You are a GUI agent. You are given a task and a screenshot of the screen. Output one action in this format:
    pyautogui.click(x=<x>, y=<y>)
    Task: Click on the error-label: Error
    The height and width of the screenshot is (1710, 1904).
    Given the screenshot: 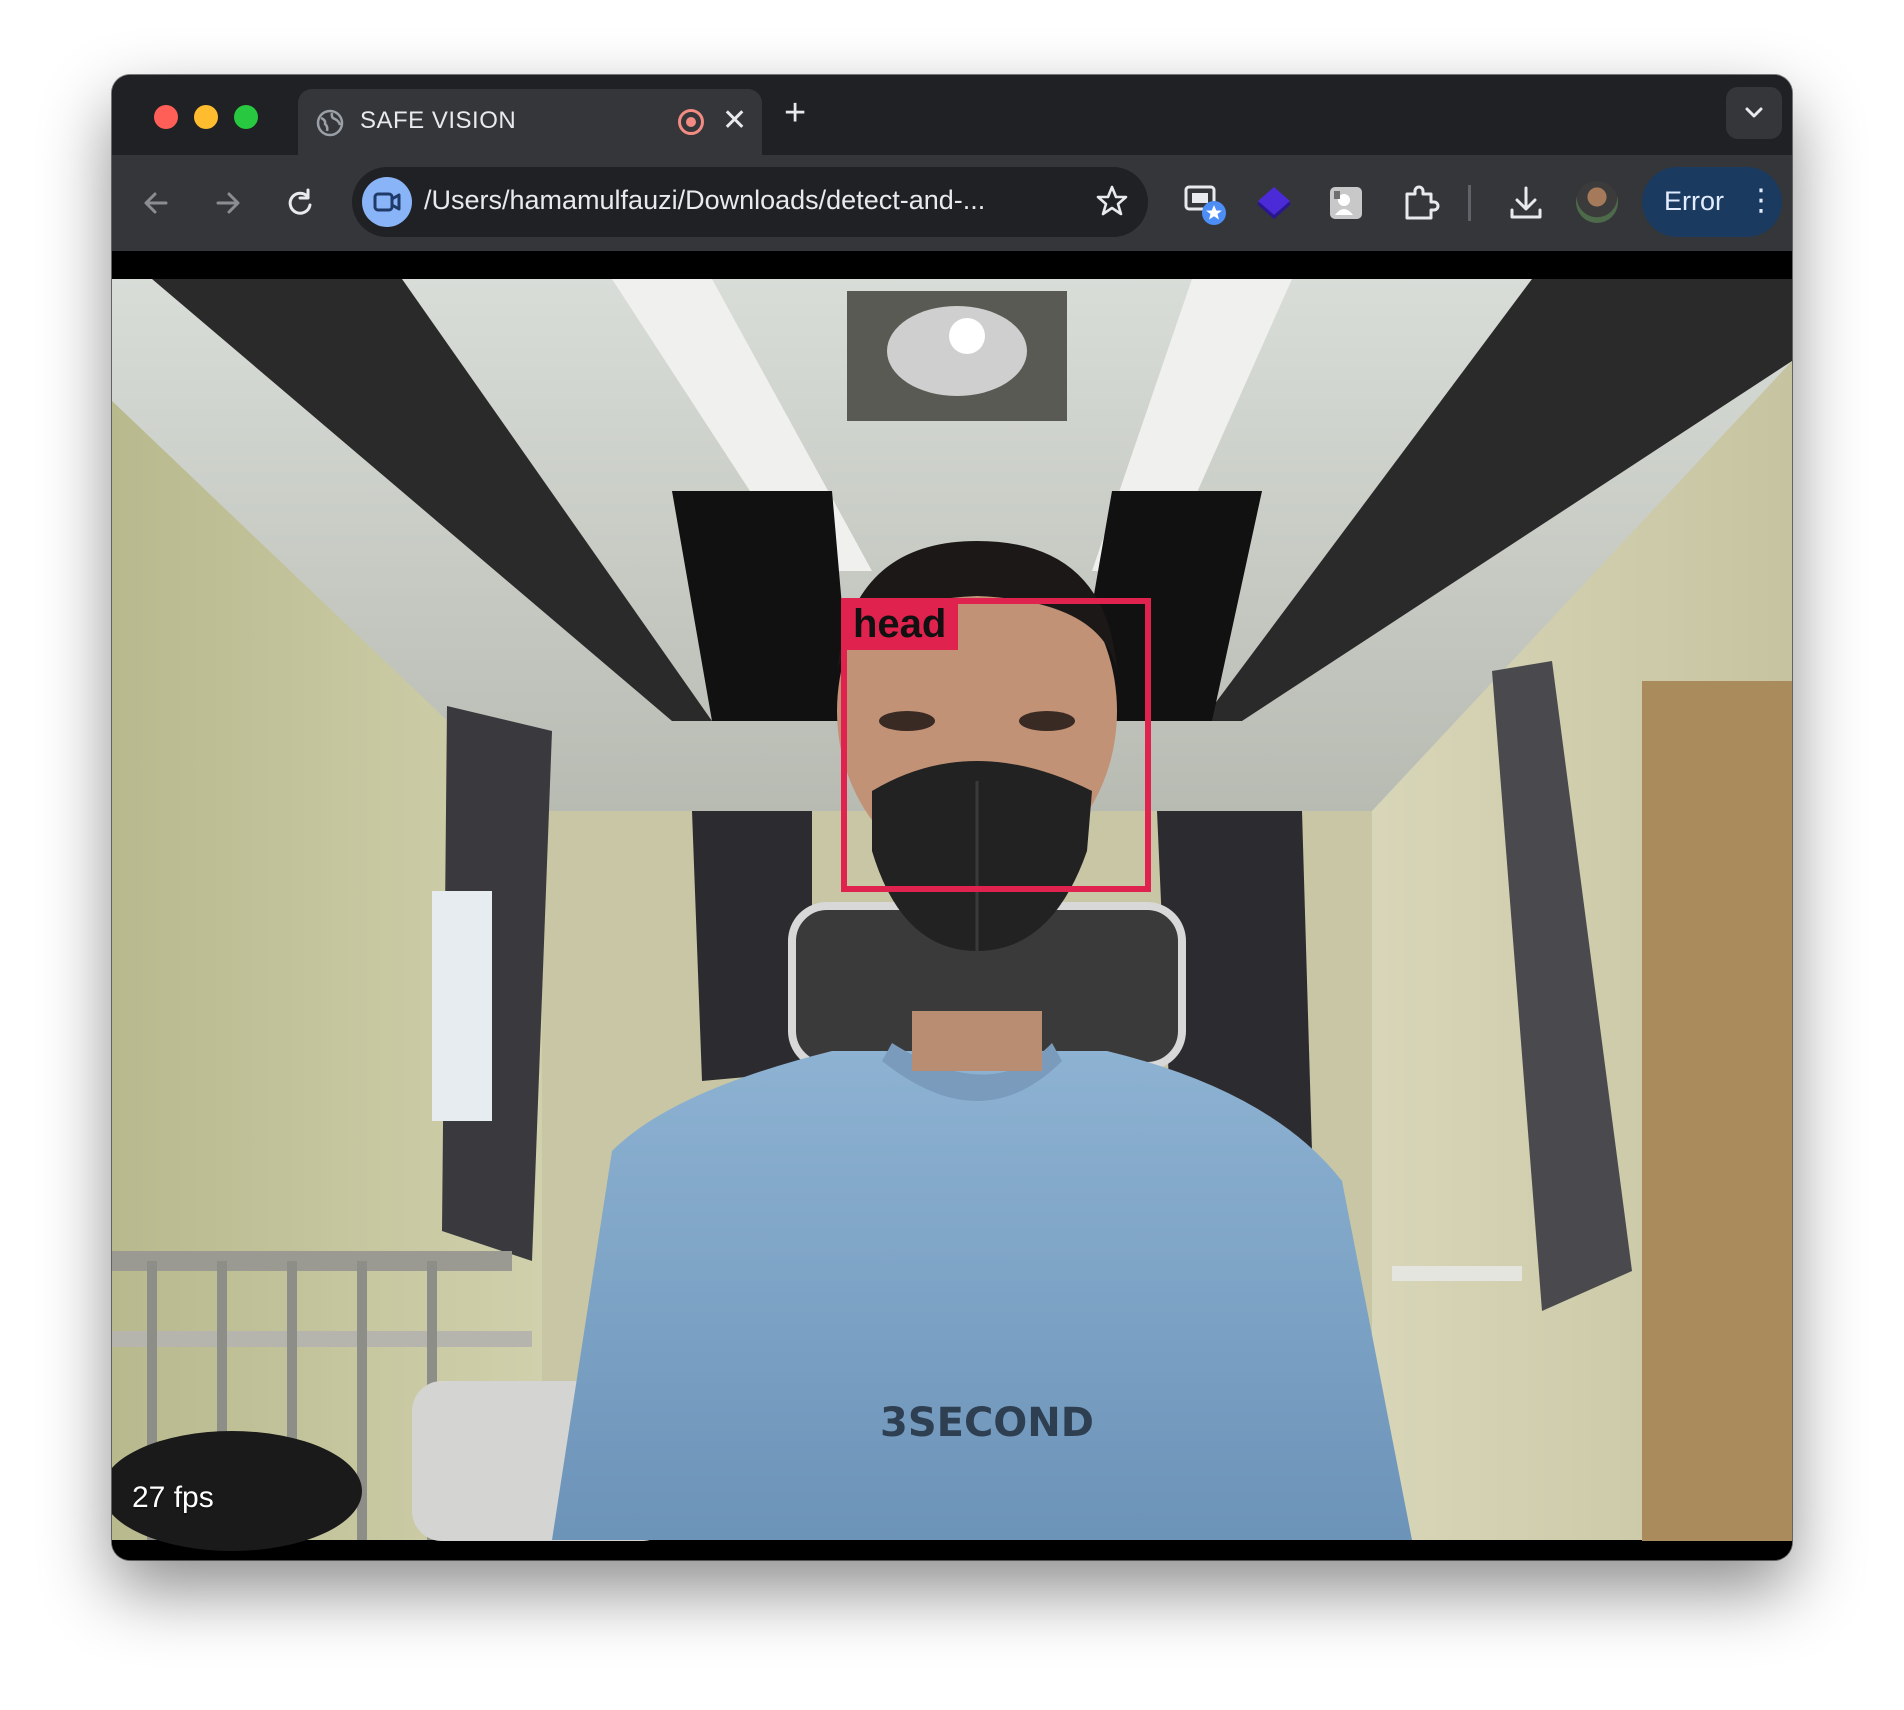 What is the action you would take?
    pyautogui.click(x=1694, y=201)
    